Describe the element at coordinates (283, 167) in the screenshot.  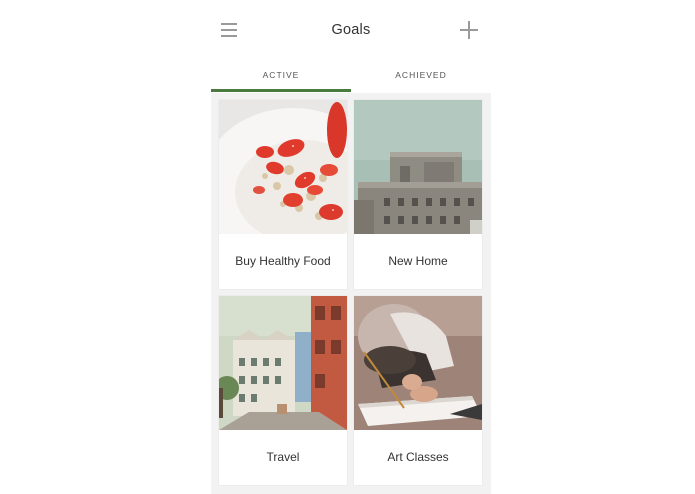
I see `strawberries-granola-image` at that location.